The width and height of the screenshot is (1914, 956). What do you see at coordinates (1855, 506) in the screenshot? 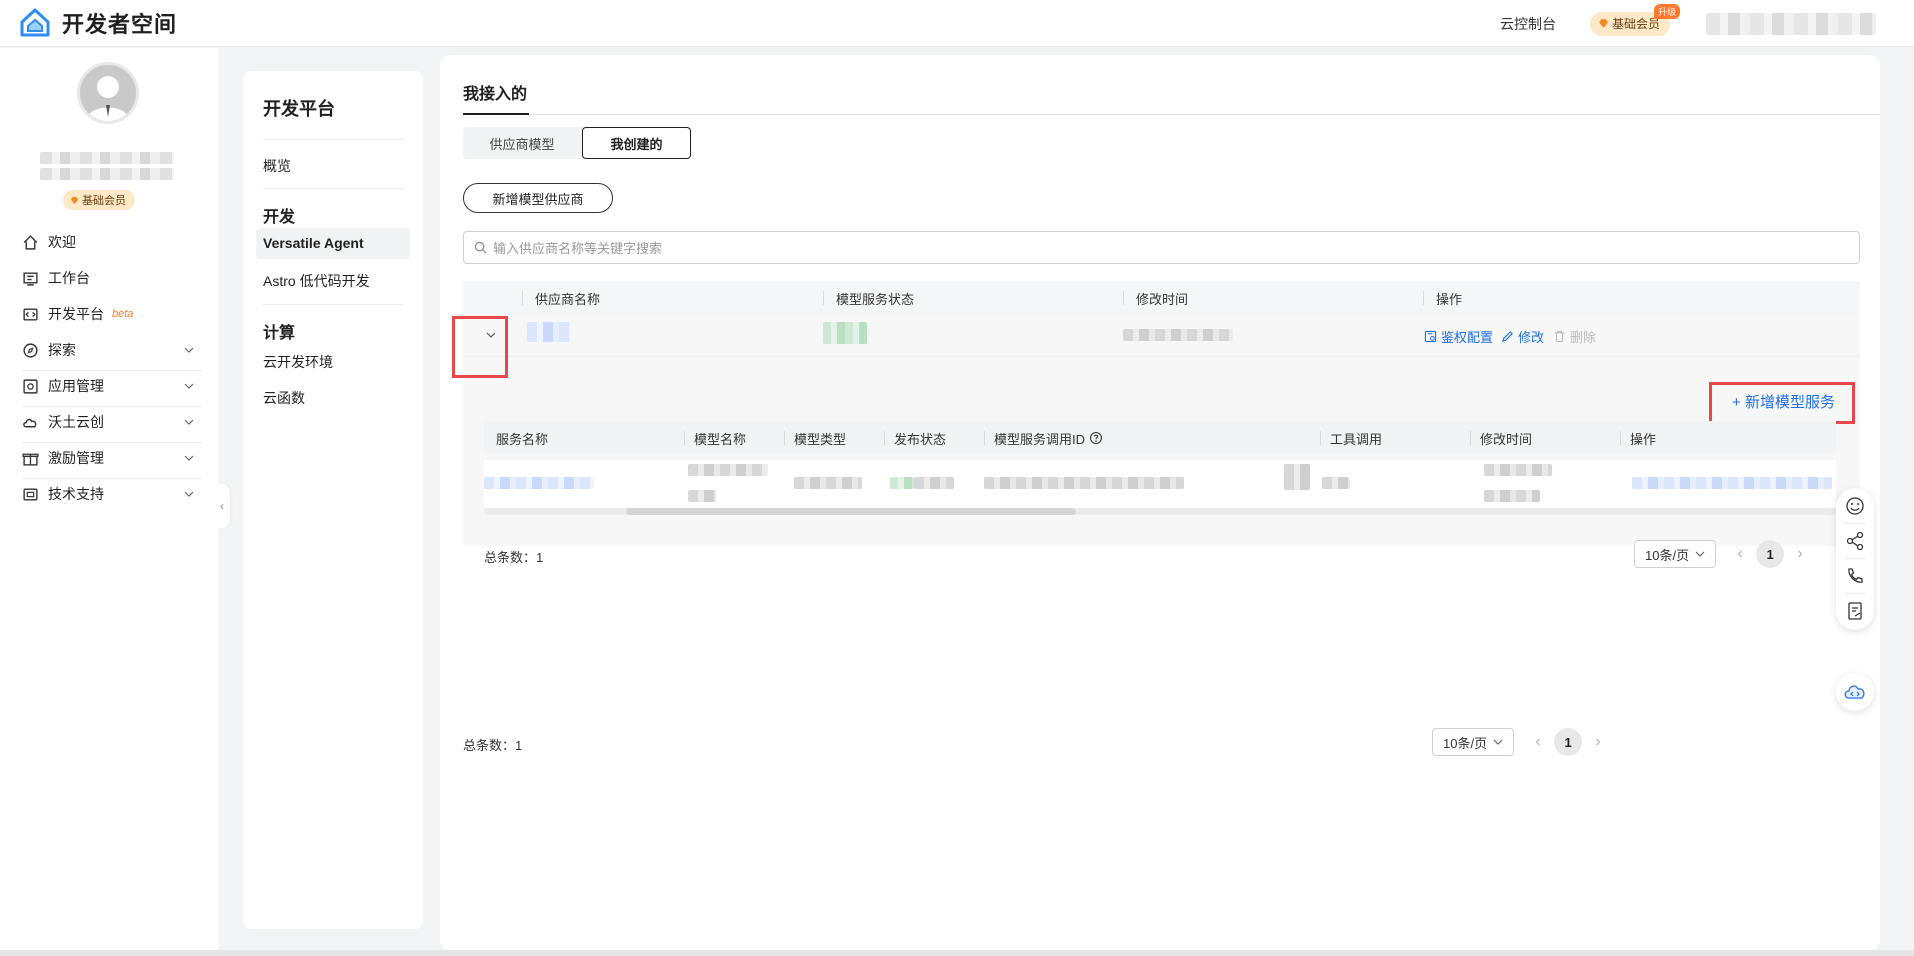
I see `smile-icon` at bounding box center [1855, 506].